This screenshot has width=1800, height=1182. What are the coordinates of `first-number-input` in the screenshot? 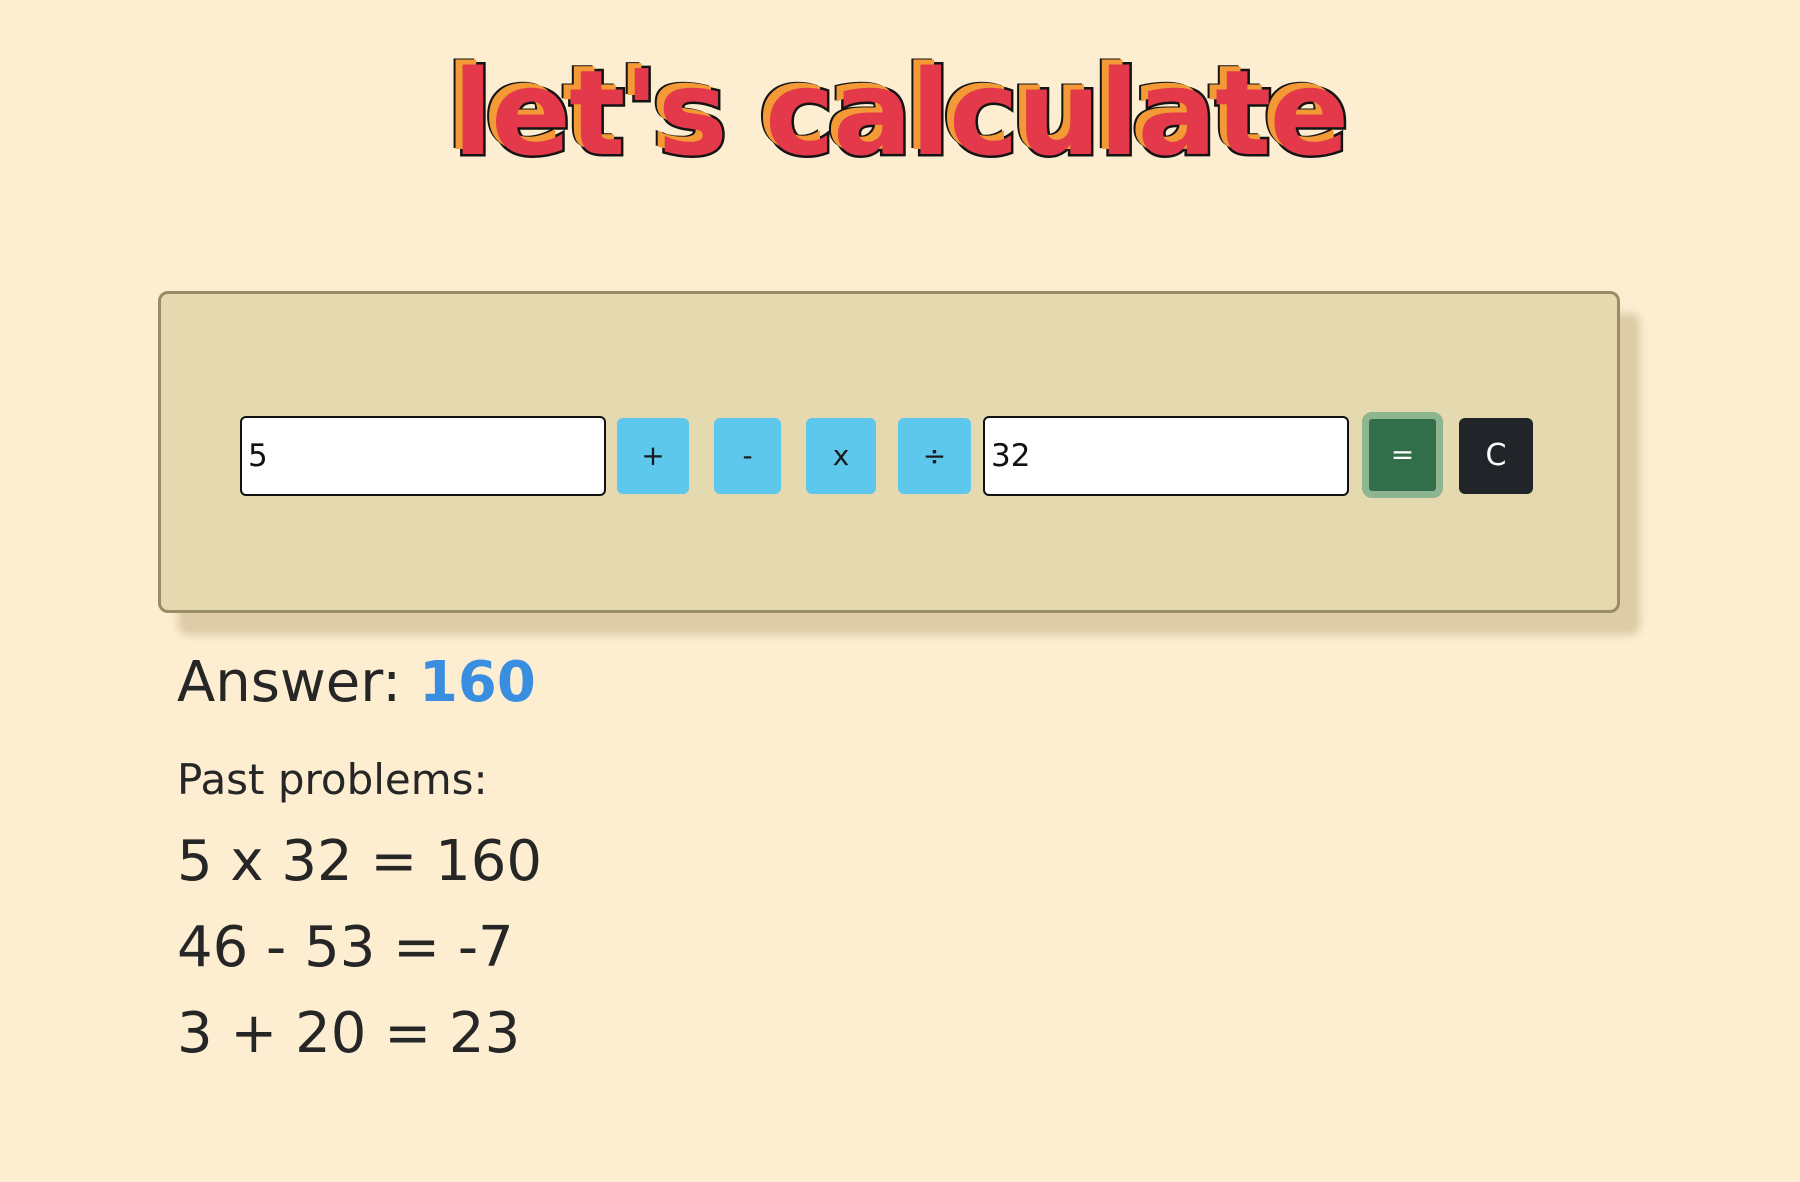 It's located at (423, 456).